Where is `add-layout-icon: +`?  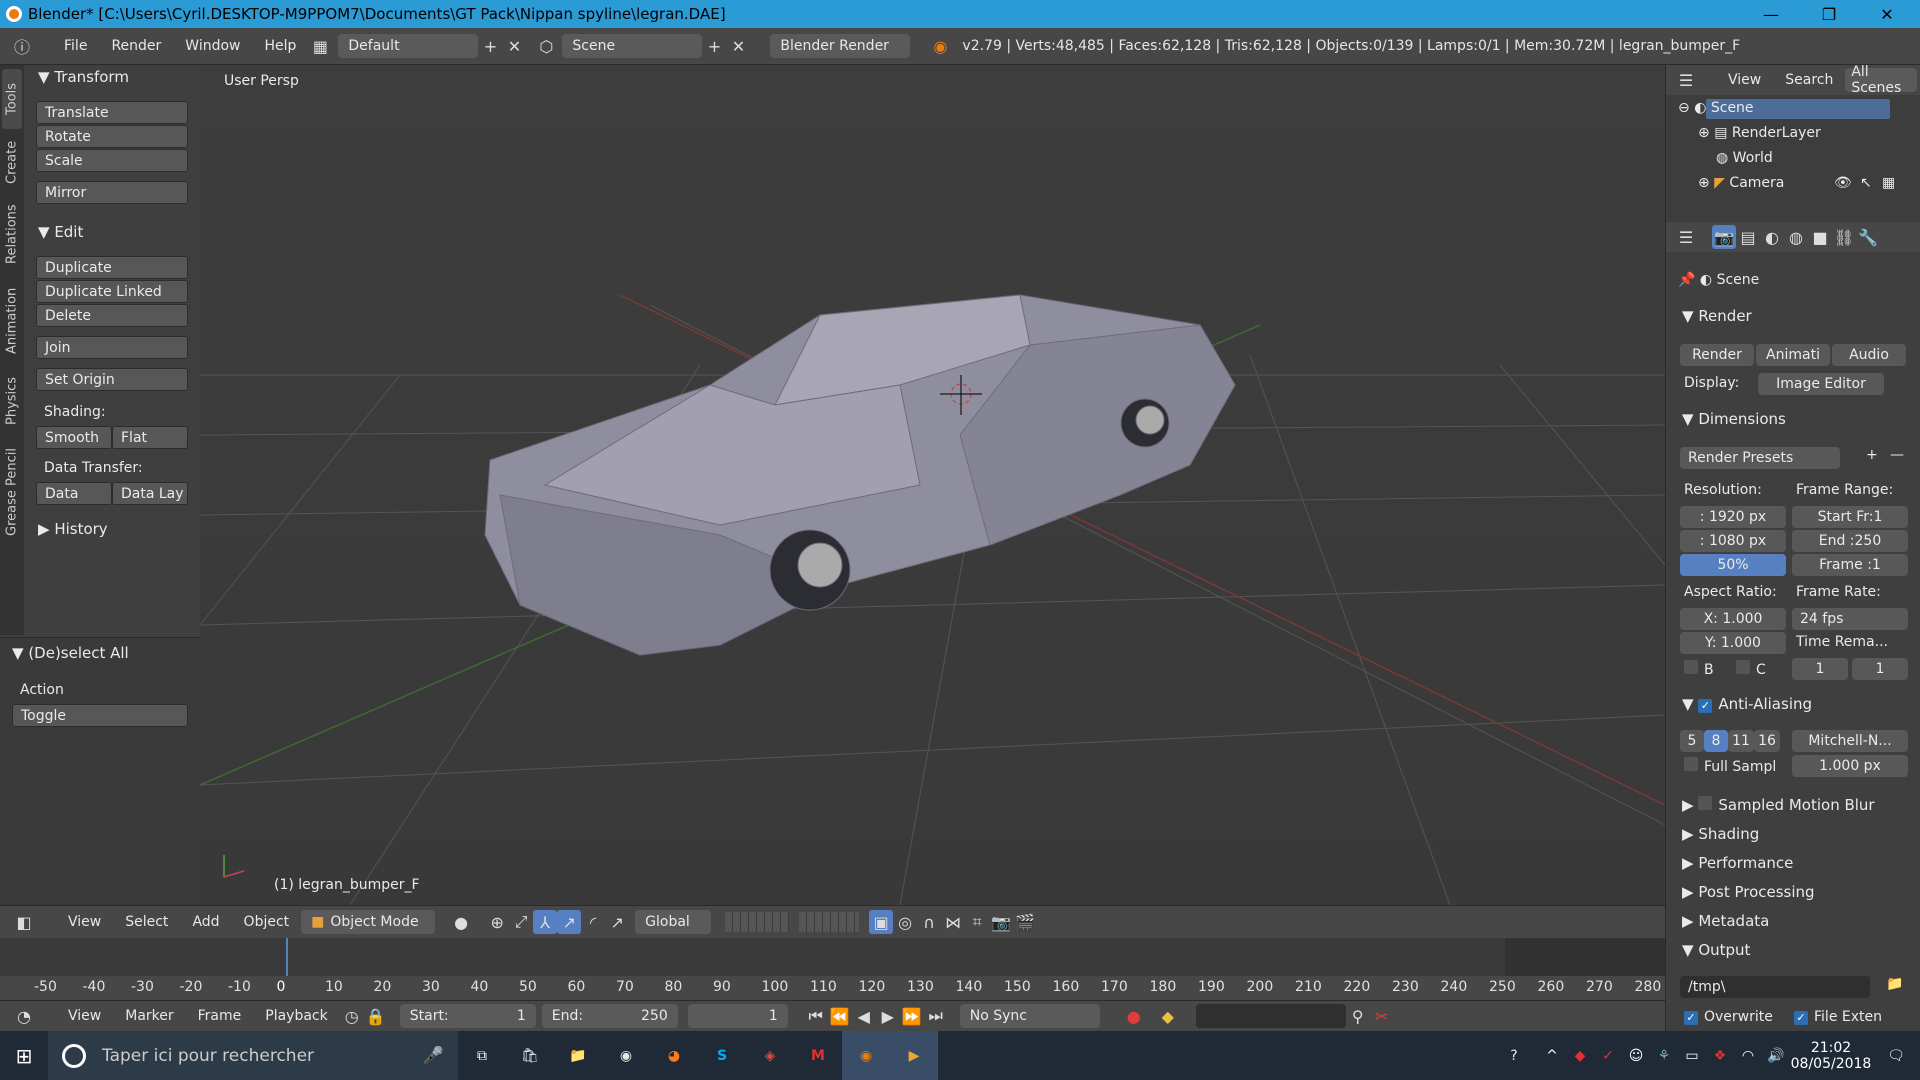
add-layout-icon: + is located at coordinates (490, 46).